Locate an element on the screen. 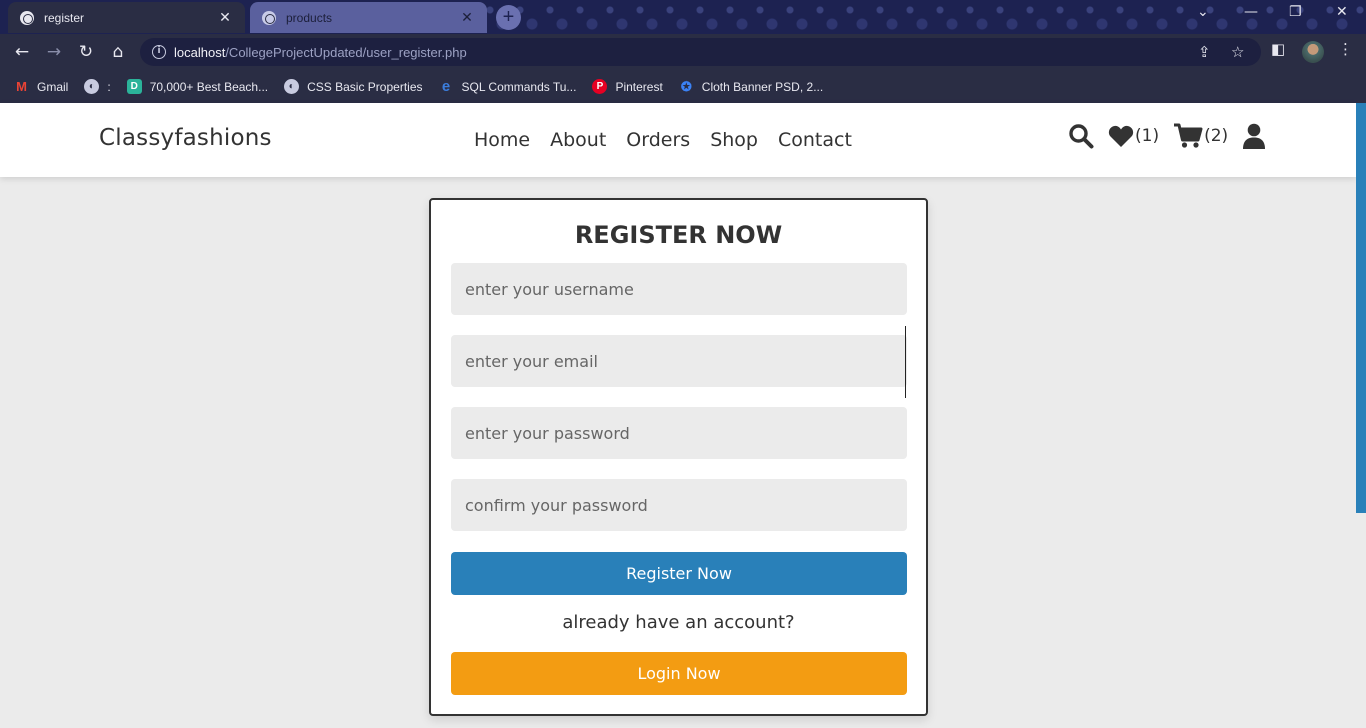 The width and height of the screenshot is (1366, 728). heart-icon is located at coordinates (1121, 136).